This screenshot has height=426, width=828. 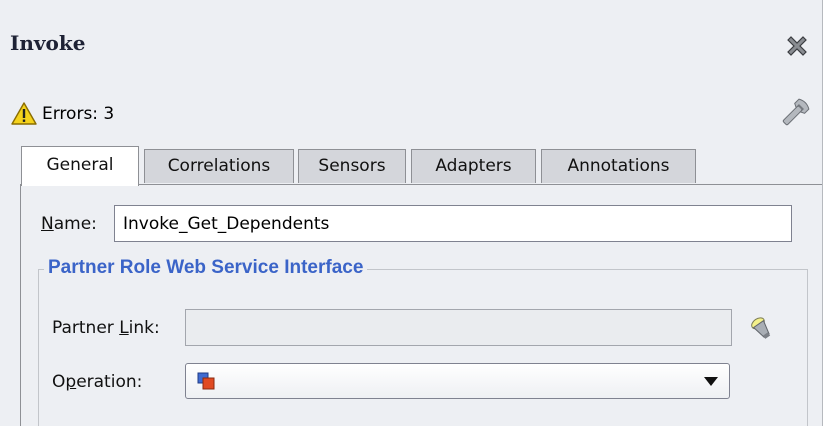 I want to click on close-icon, so click(x=797, y=46).